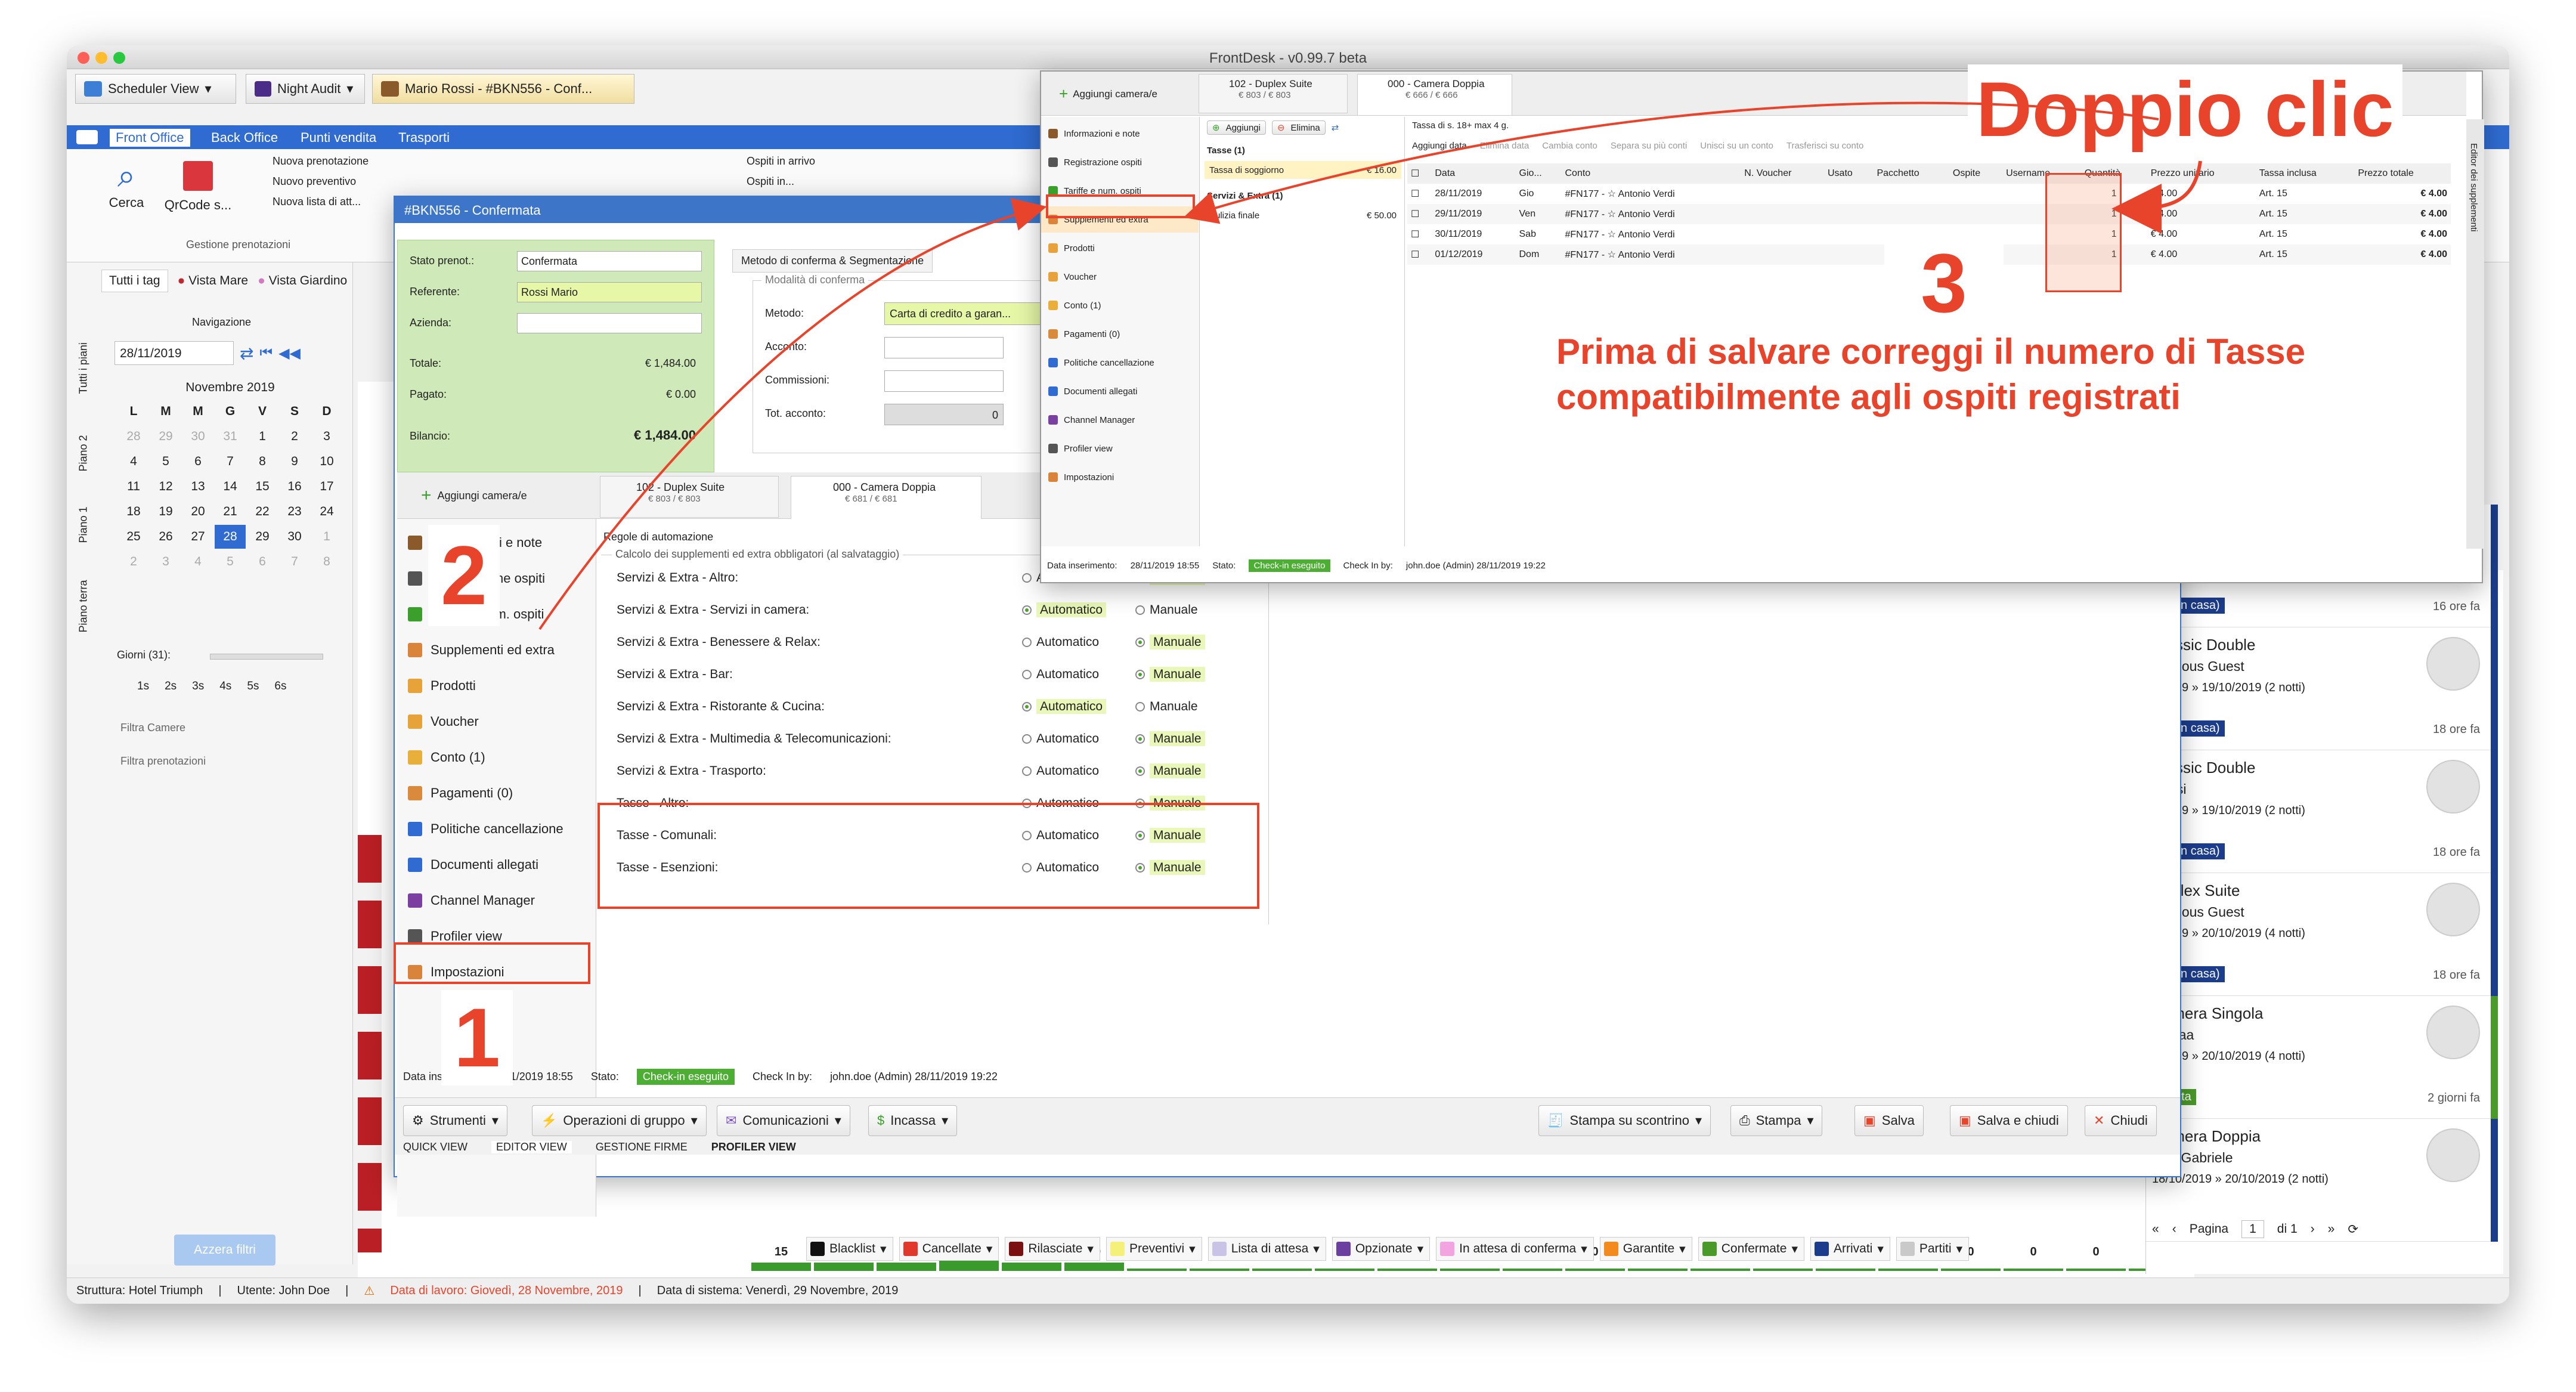 The image size is (2576, 1392). I want to click on arrow-double-click, so click(1671, 162).